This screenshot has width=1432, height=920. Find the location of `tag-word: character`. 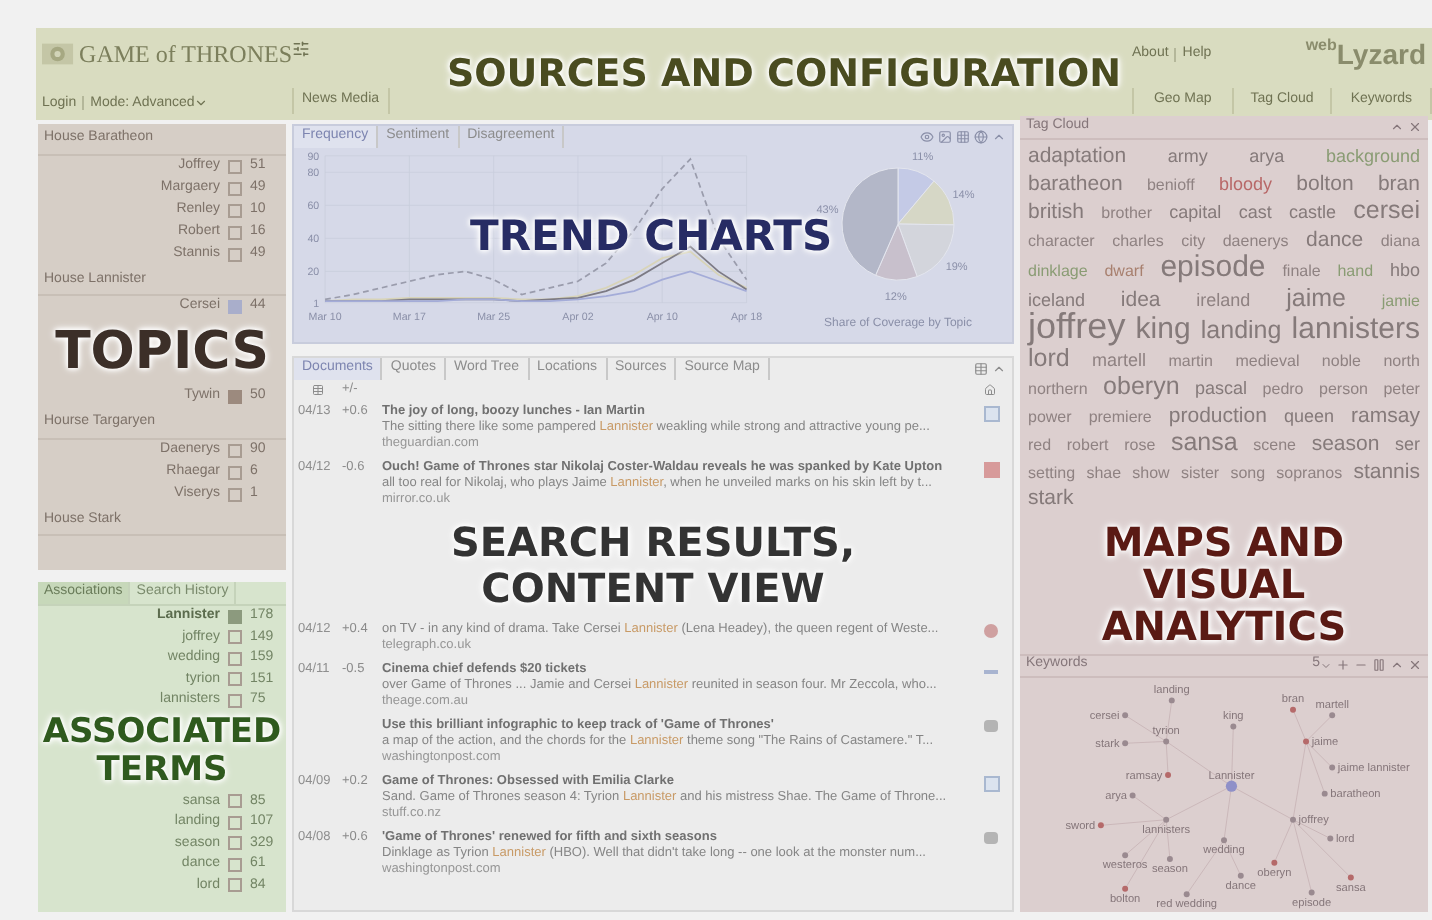

tag-word: character is located at coordinates (1061, 240).